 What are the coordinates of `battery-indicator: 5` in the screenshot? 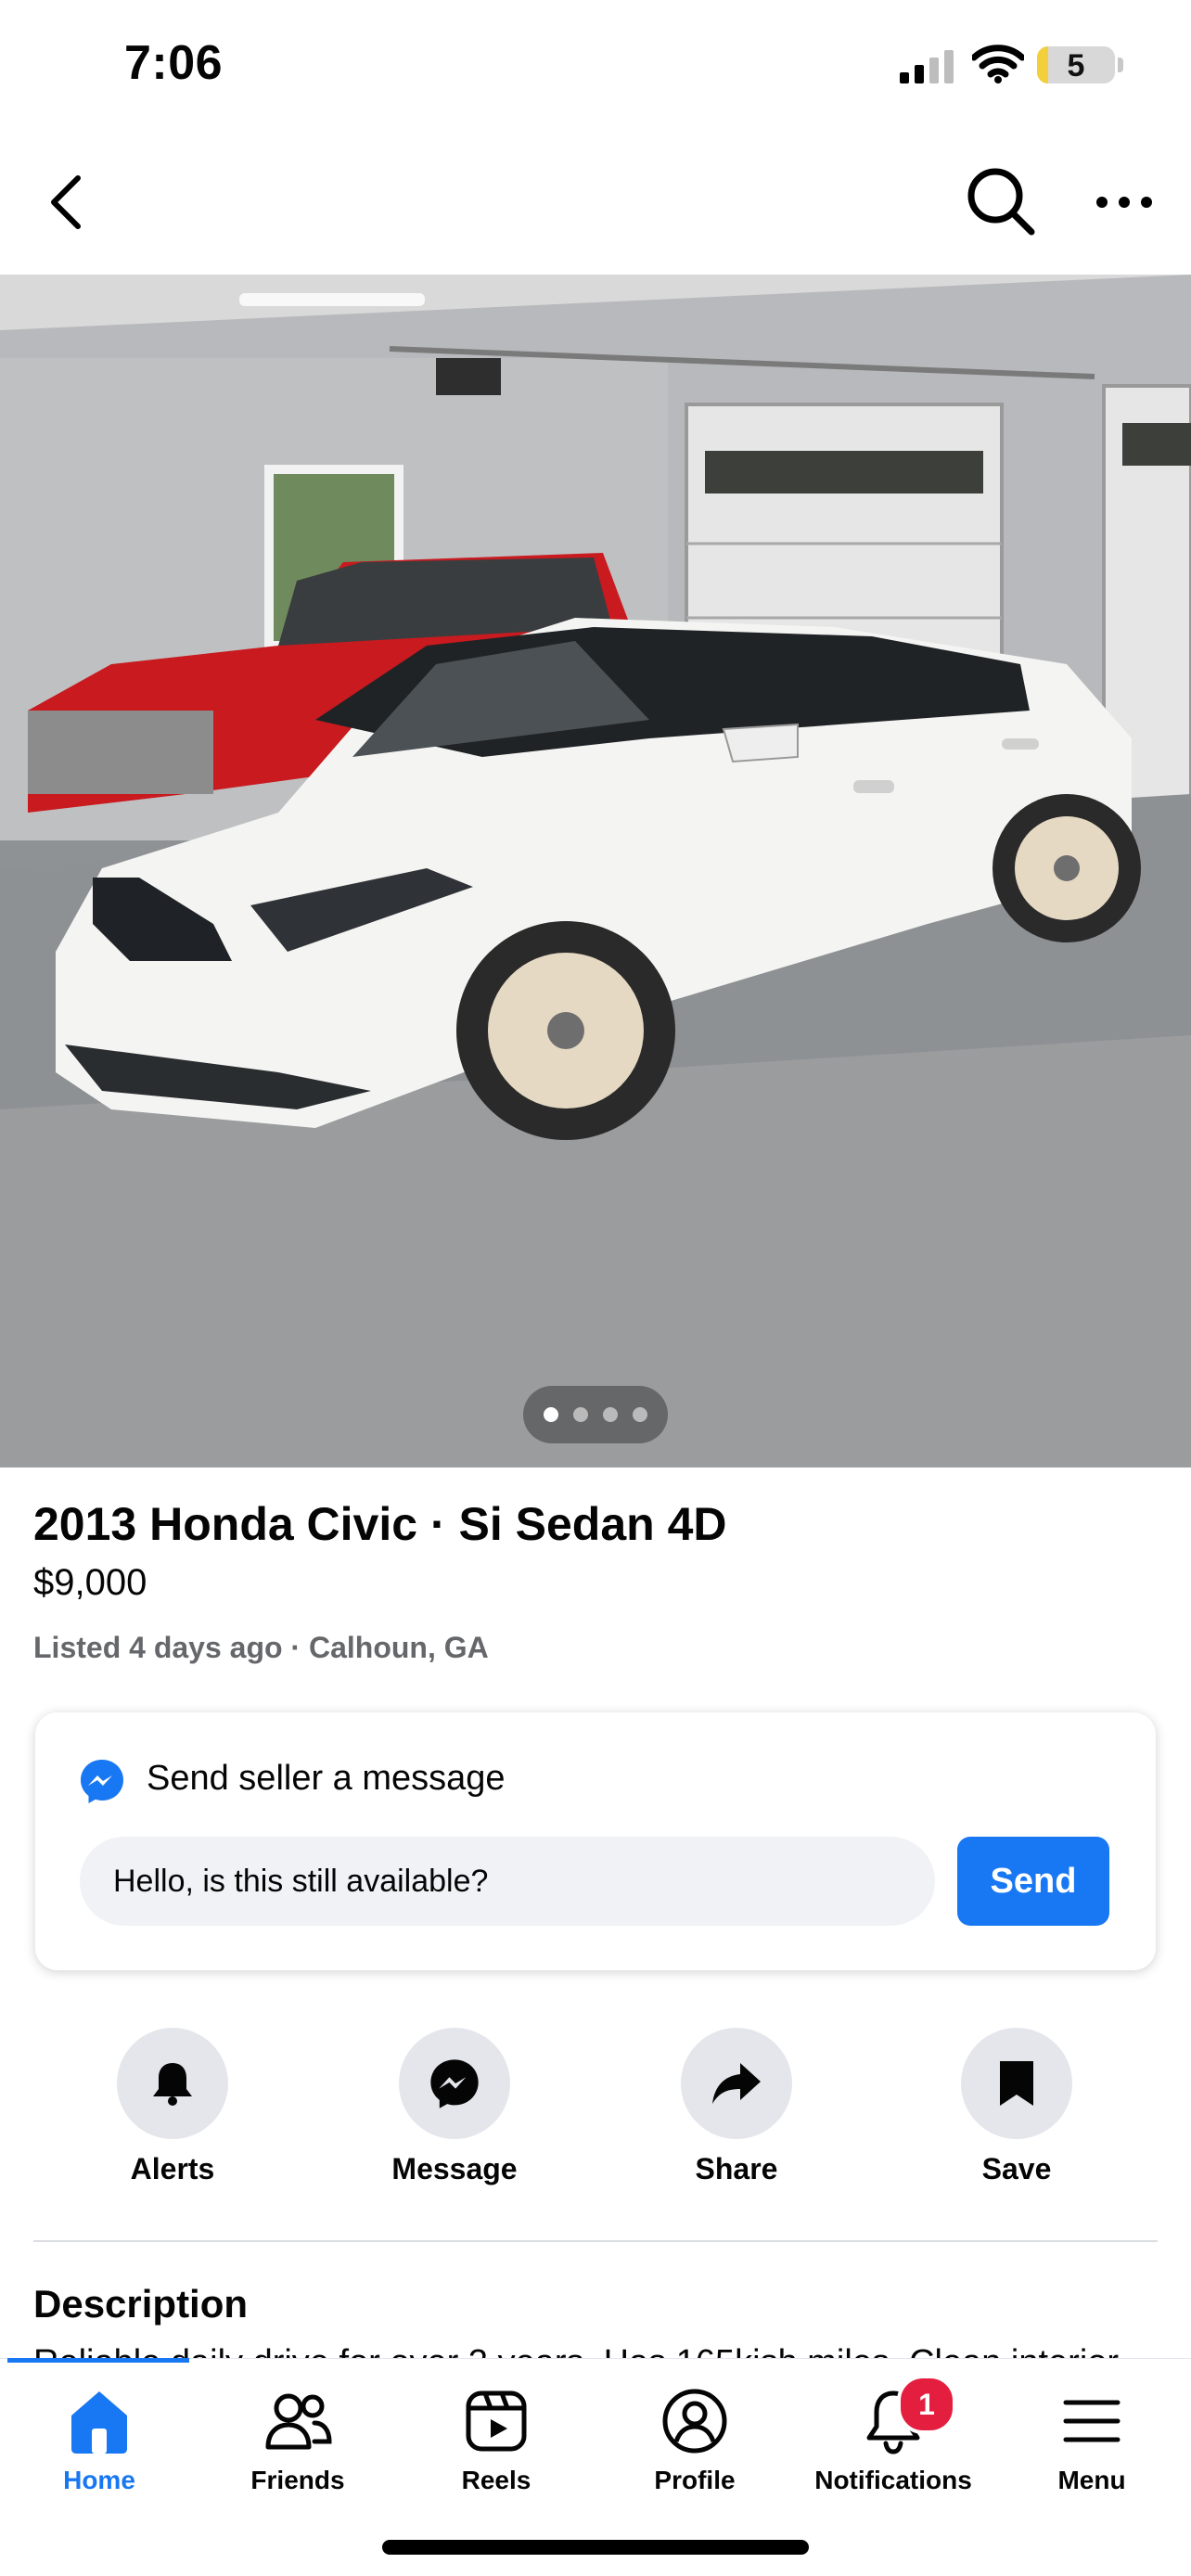 It's located at (1076, 64).